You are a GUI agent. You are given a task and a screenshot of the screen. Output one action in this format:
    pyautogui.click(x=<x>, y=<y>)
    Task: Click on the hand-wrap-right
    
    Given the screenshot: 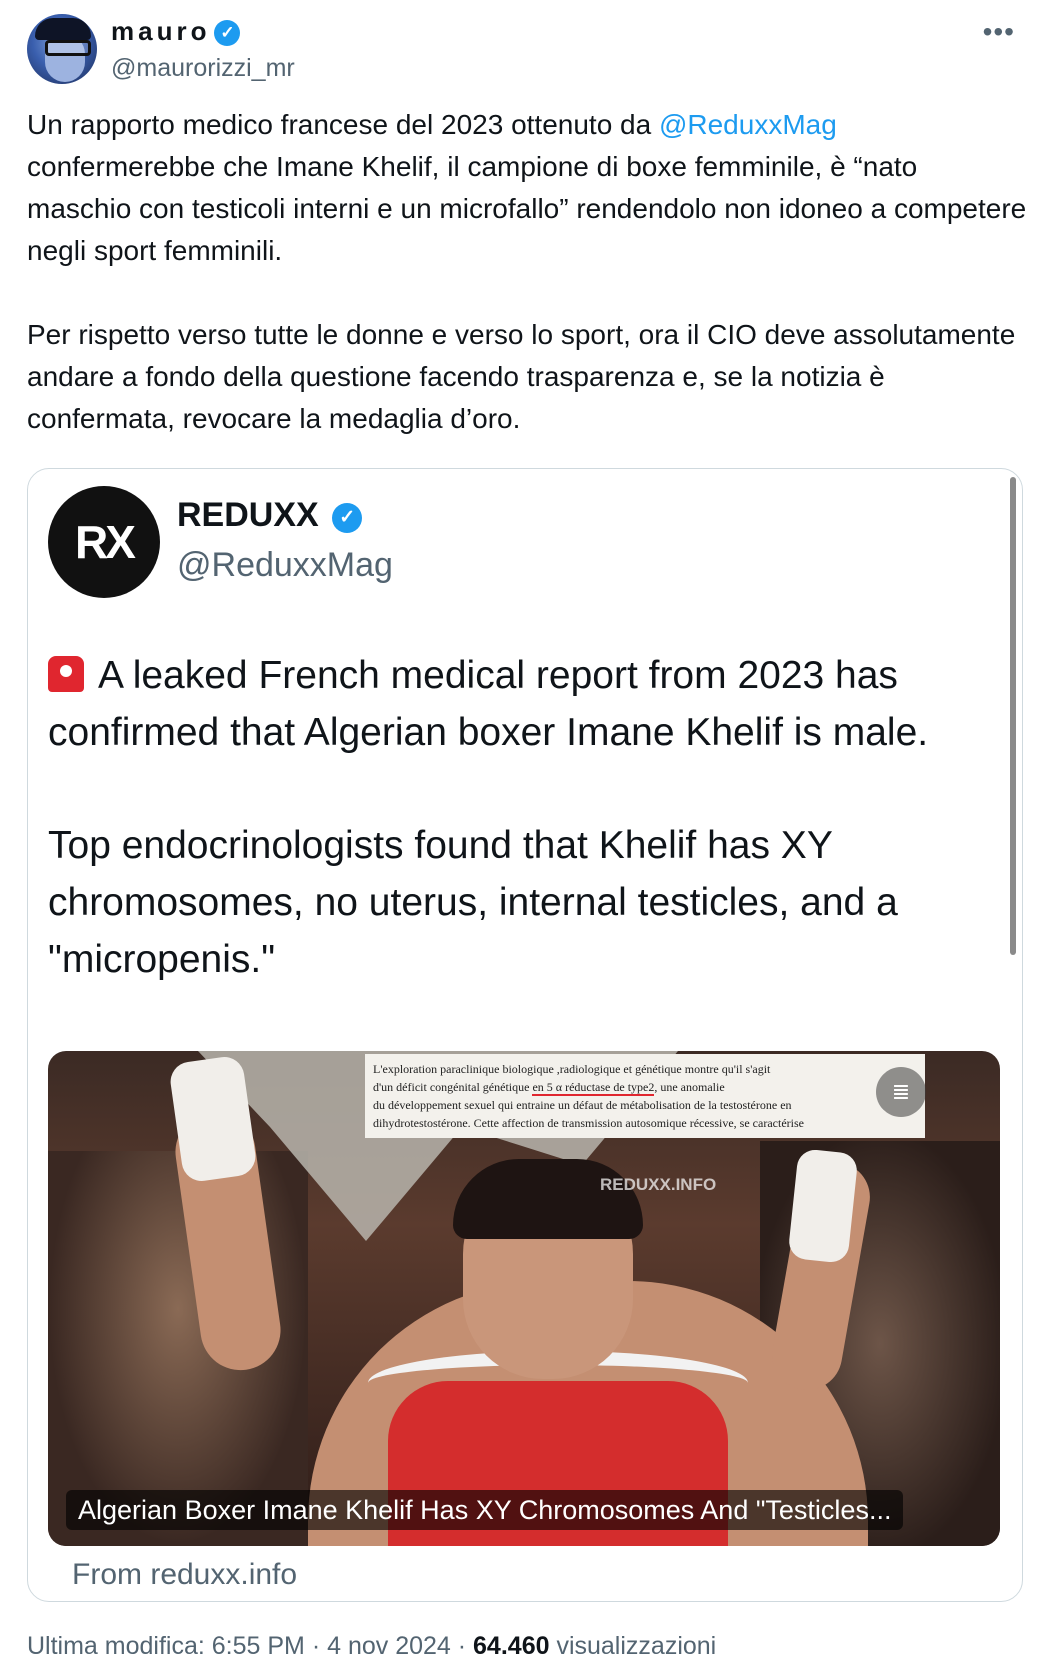 What is the action you would take?
    pyautogui.click(x=823, y=1206)
    